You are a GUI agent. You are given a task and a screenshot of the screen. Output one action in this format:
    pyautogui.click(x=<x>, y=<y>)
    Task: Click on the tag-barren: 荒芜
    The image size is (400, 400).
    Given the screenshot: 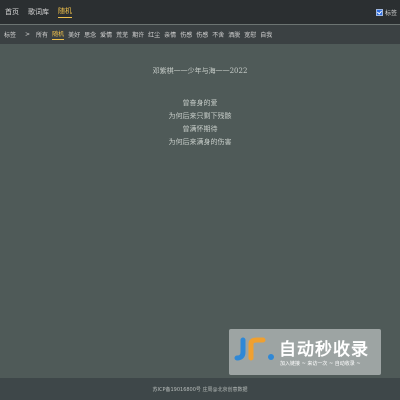 What is the action you would take?
    pyautogui.click(x=122, y=35)
    